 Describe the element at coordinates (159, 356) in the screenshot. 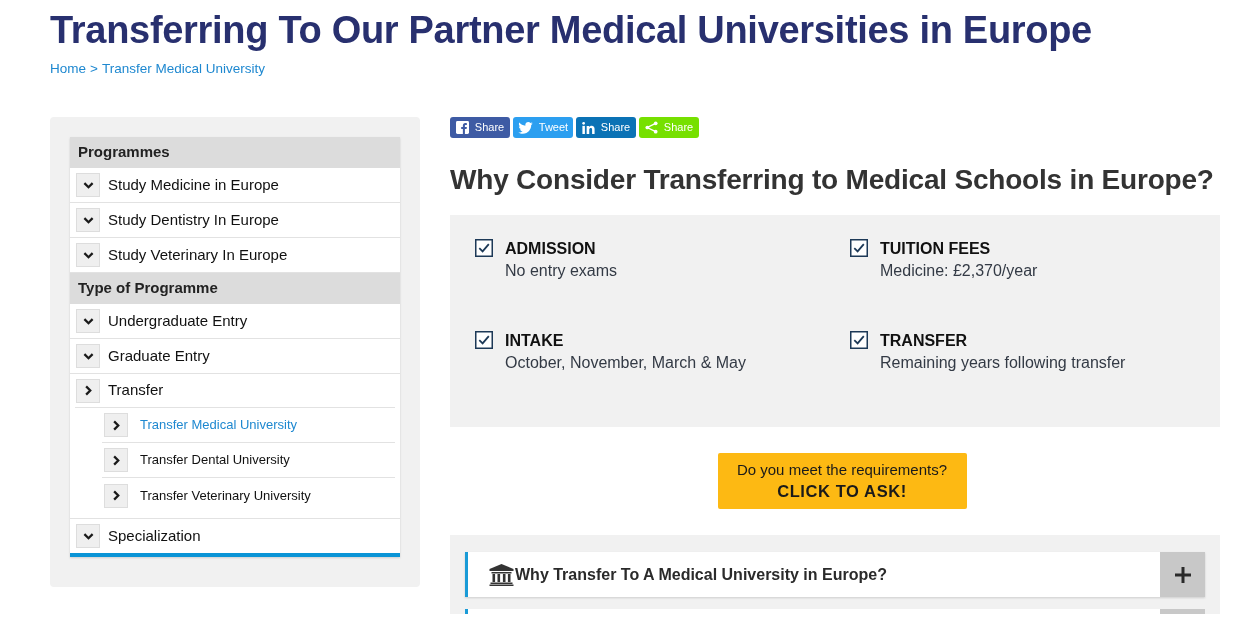

I see `menu-link: Graduate Entry` at that location.